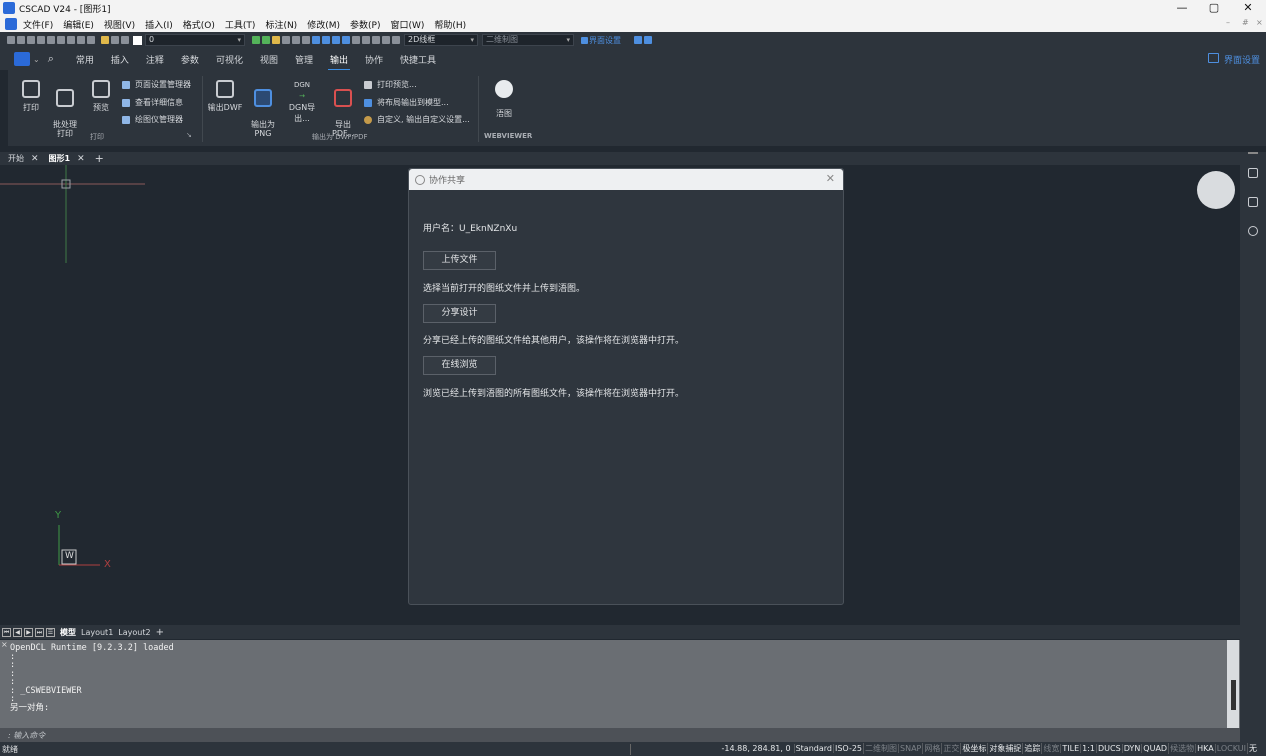 This screenshot has height=756, width=1266. I want to click on last-layout-button: ⏭, so click(39, 632).